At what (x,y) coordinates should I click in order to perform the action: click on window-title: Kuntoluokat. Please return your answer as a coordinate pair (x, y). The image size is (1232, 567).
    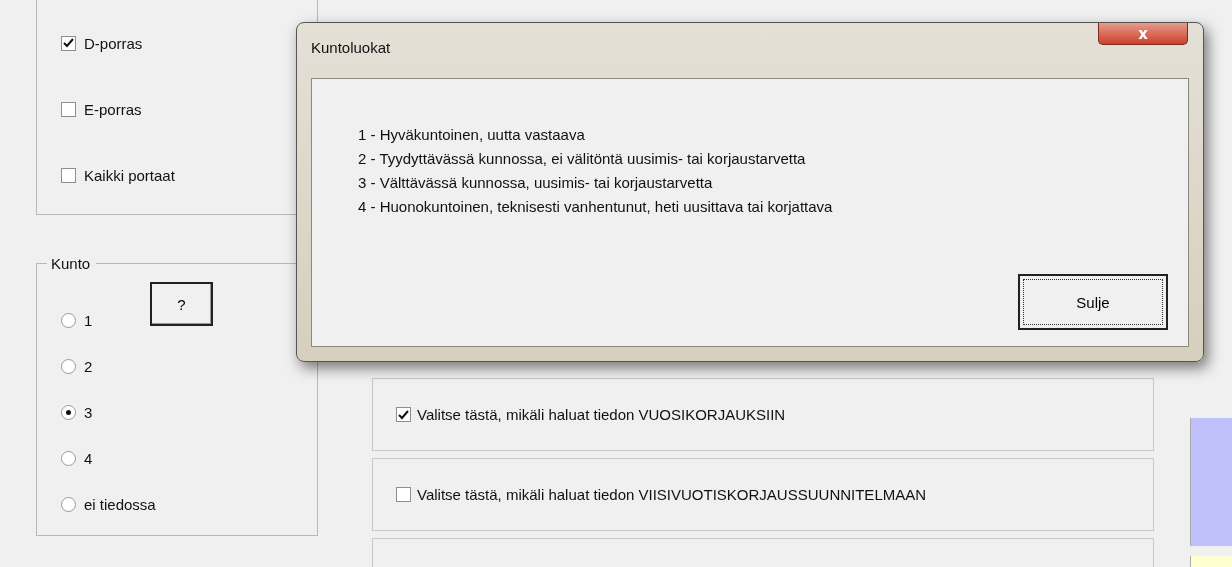
    Looking at the image, I should click on (351, 47).